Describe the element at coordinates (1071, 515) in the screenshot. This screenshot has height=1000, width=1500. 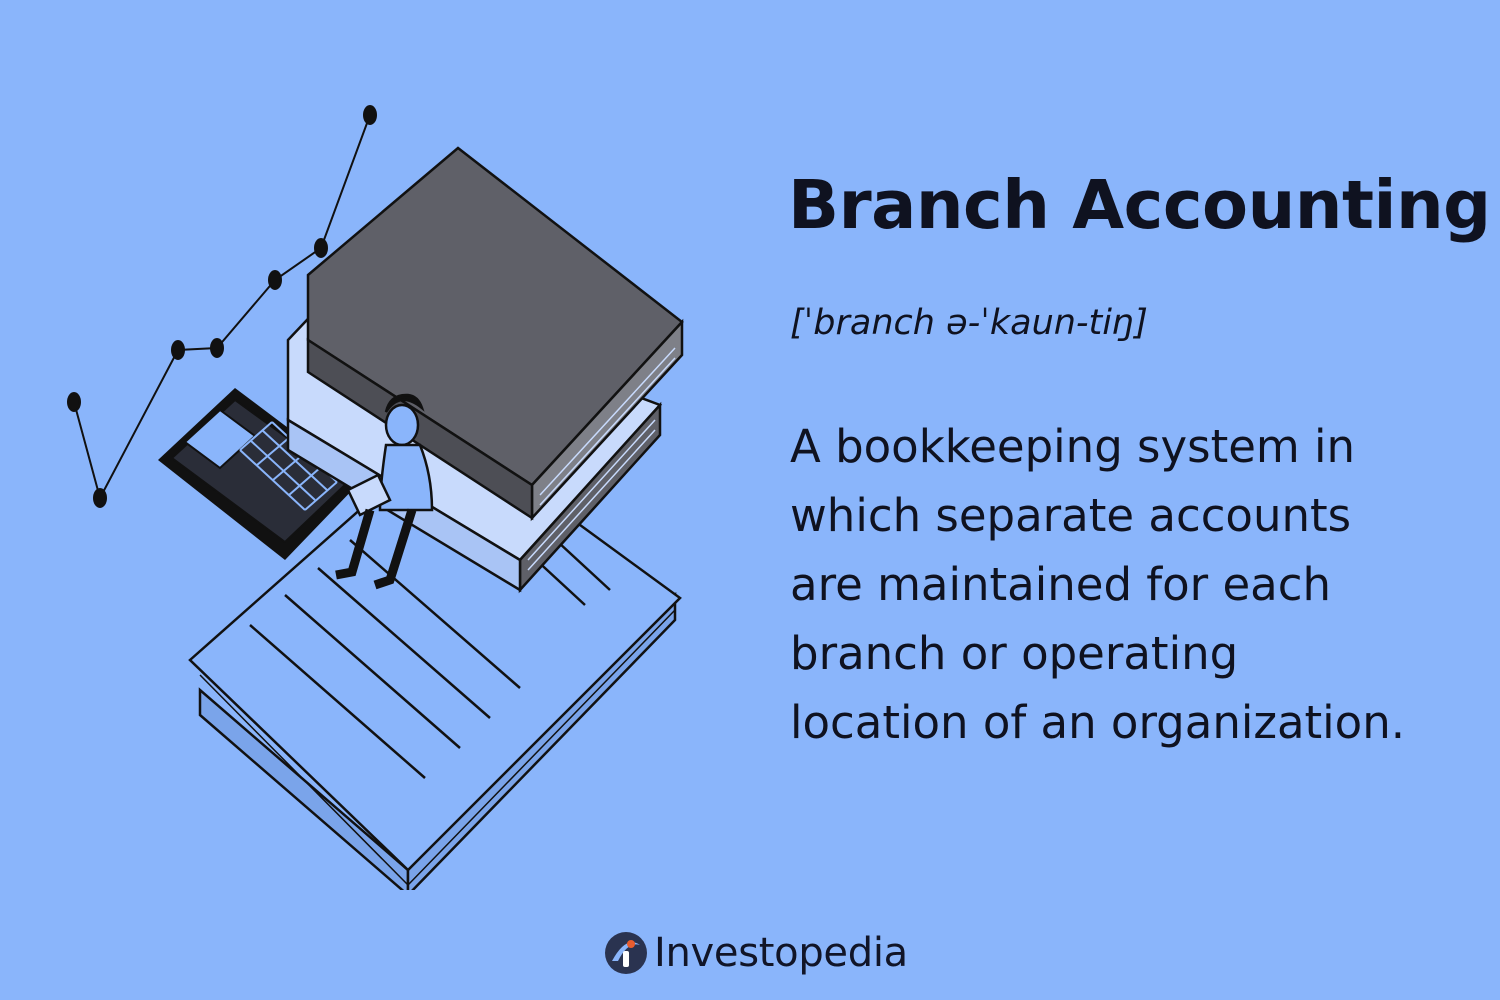
I see `definition-line: which separate accounts` at that location.